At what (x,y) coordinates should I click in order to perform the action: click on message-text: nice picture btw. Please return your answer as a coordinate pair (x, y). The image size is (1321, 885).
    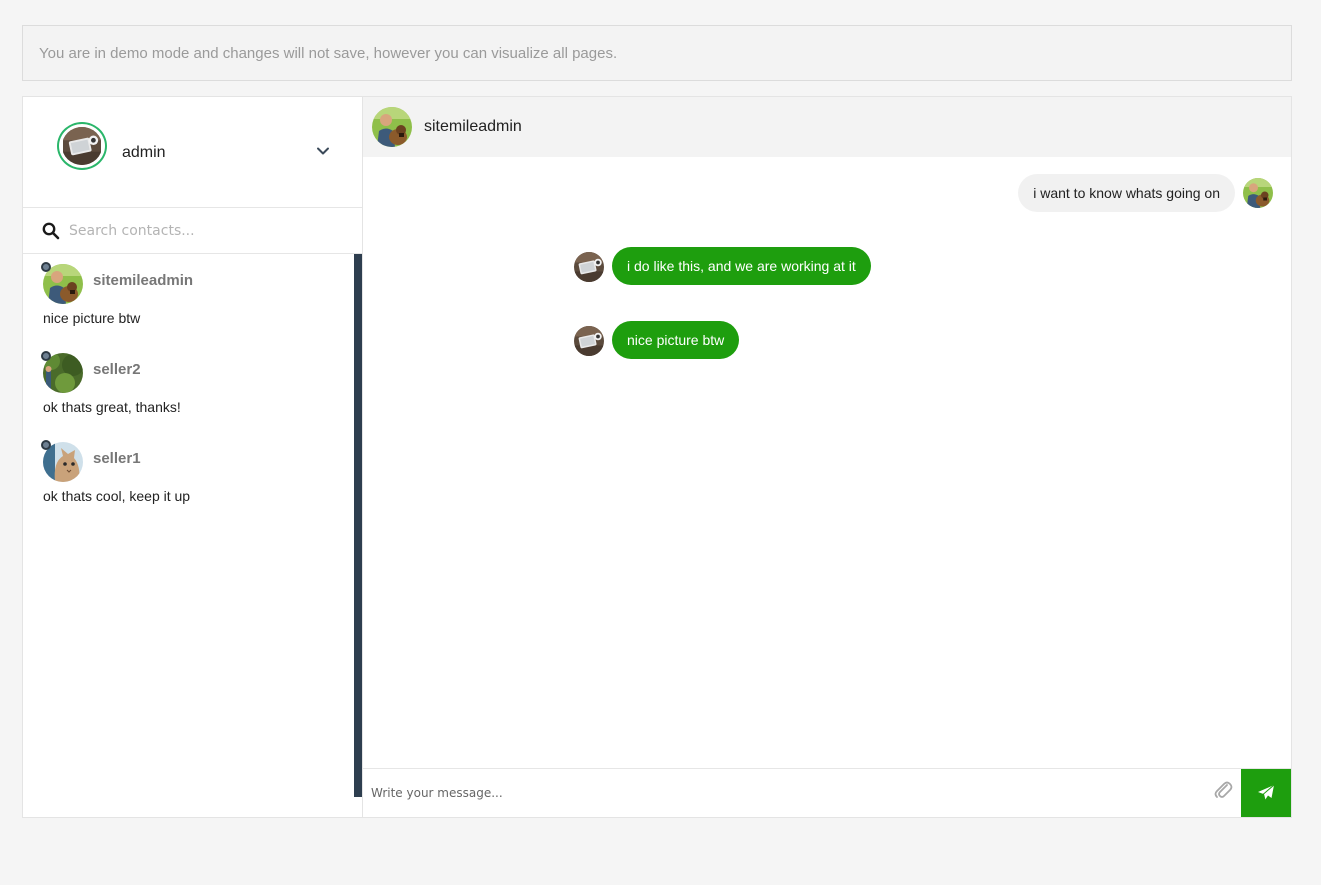
    Looking at the image, I should click on (676, 340).